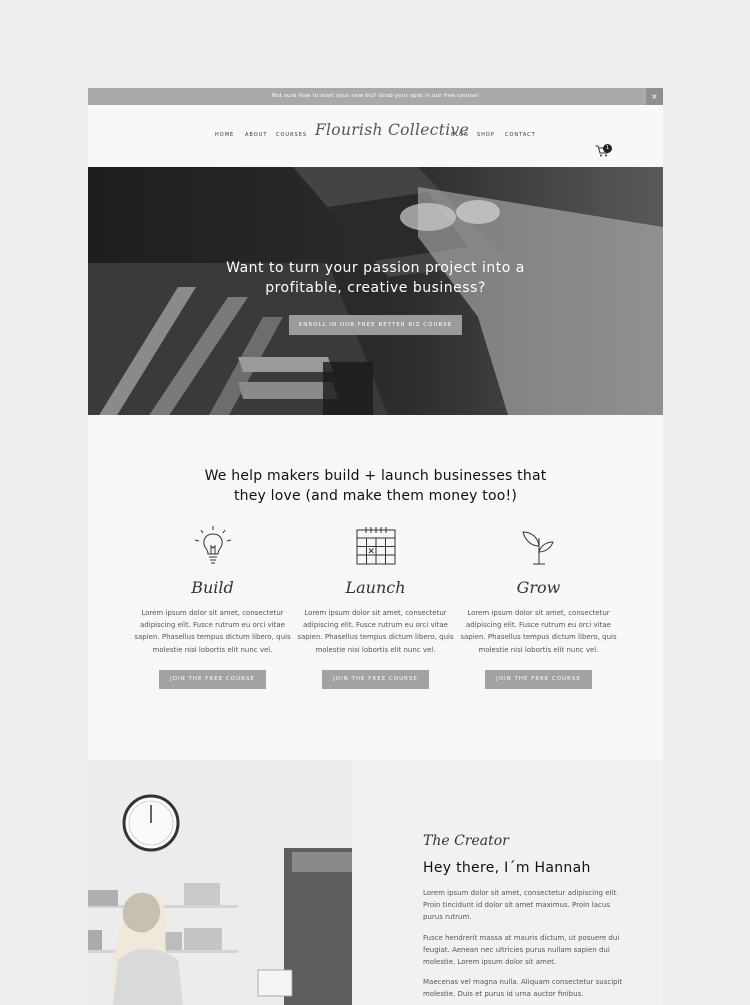 The width and height of the screenshot is (750, 1005). What do you see at coordinates (537, 548) in the screenshot?
I see `sprout-icon` at bounding box center [537, 548].